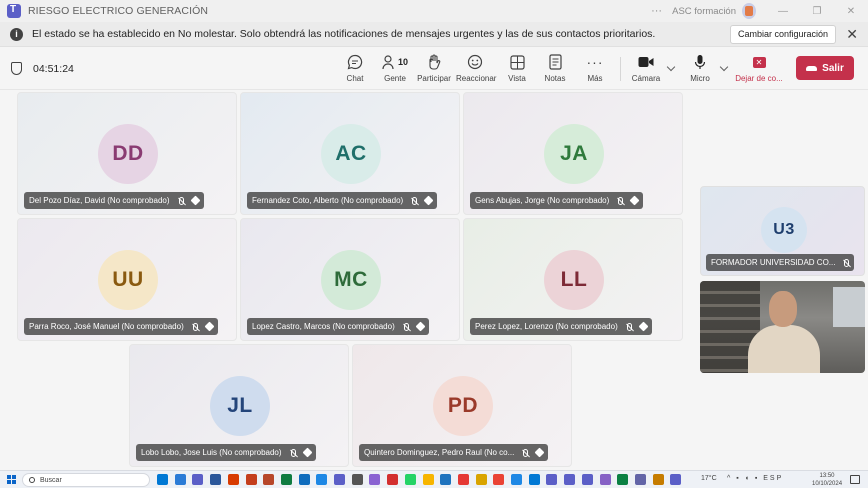 The height and width of the screenshot is (488, 868). What do you see at coordinates (852, 34) in the screenshot?
I see `banner-close-icon: ✕` at bounding box center [852, 34].